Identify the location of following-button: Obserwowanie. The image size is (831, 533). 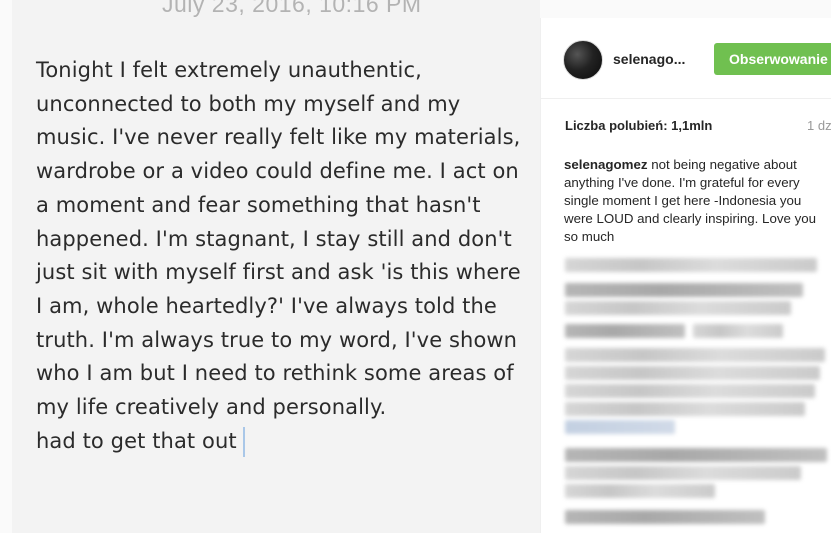
(772, 59).